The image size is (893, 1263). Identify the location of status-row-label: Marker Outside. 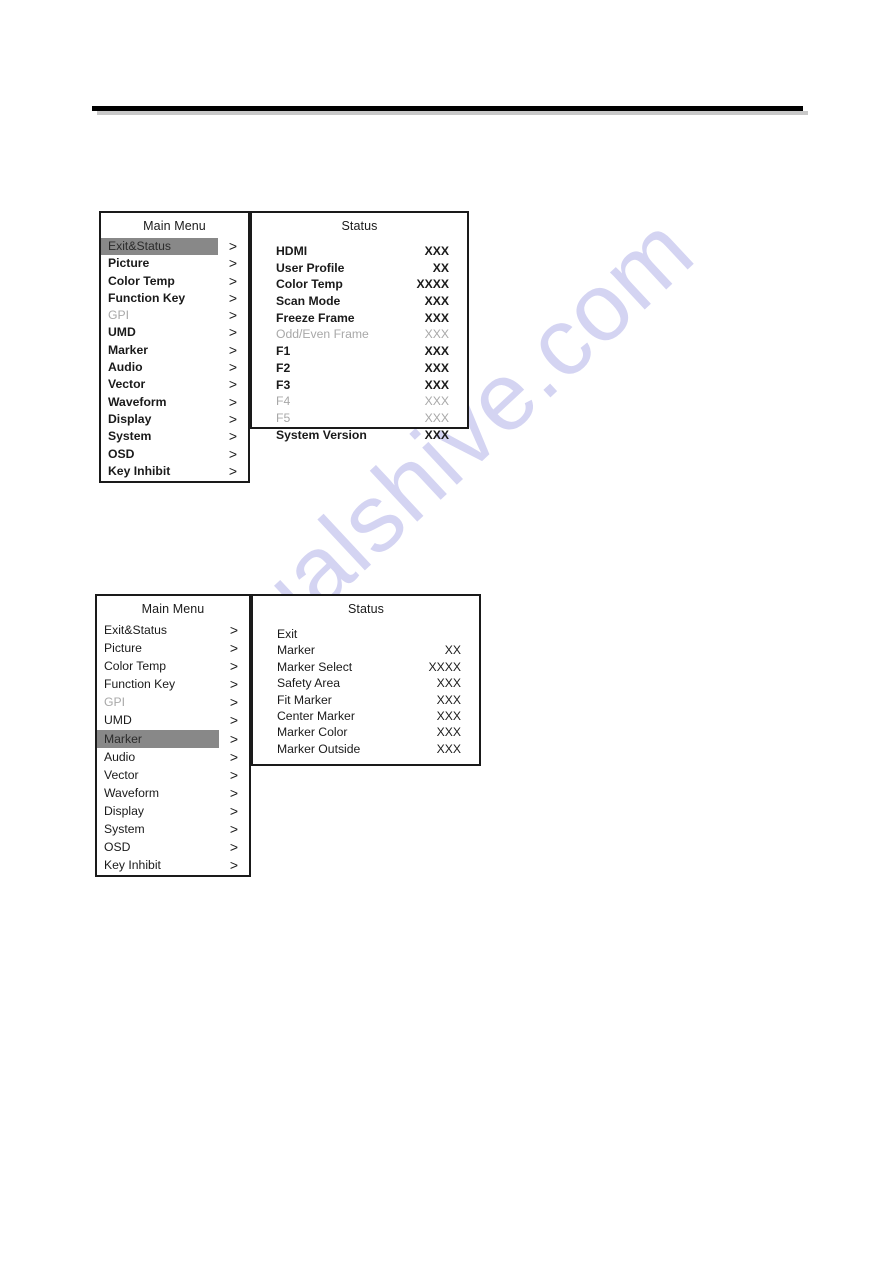
(319, 748).